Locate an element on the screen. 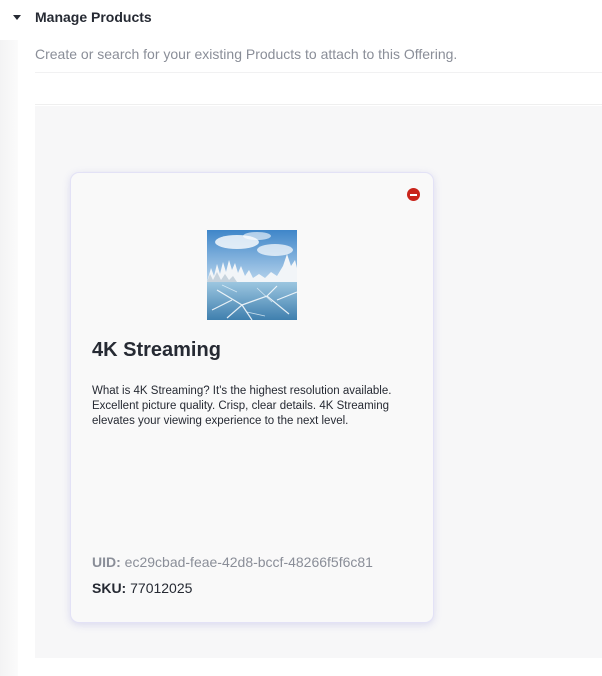 Image resolution: width=602 pixels, height=676 pixels. product-search-area is located at coordinates (318, 88).